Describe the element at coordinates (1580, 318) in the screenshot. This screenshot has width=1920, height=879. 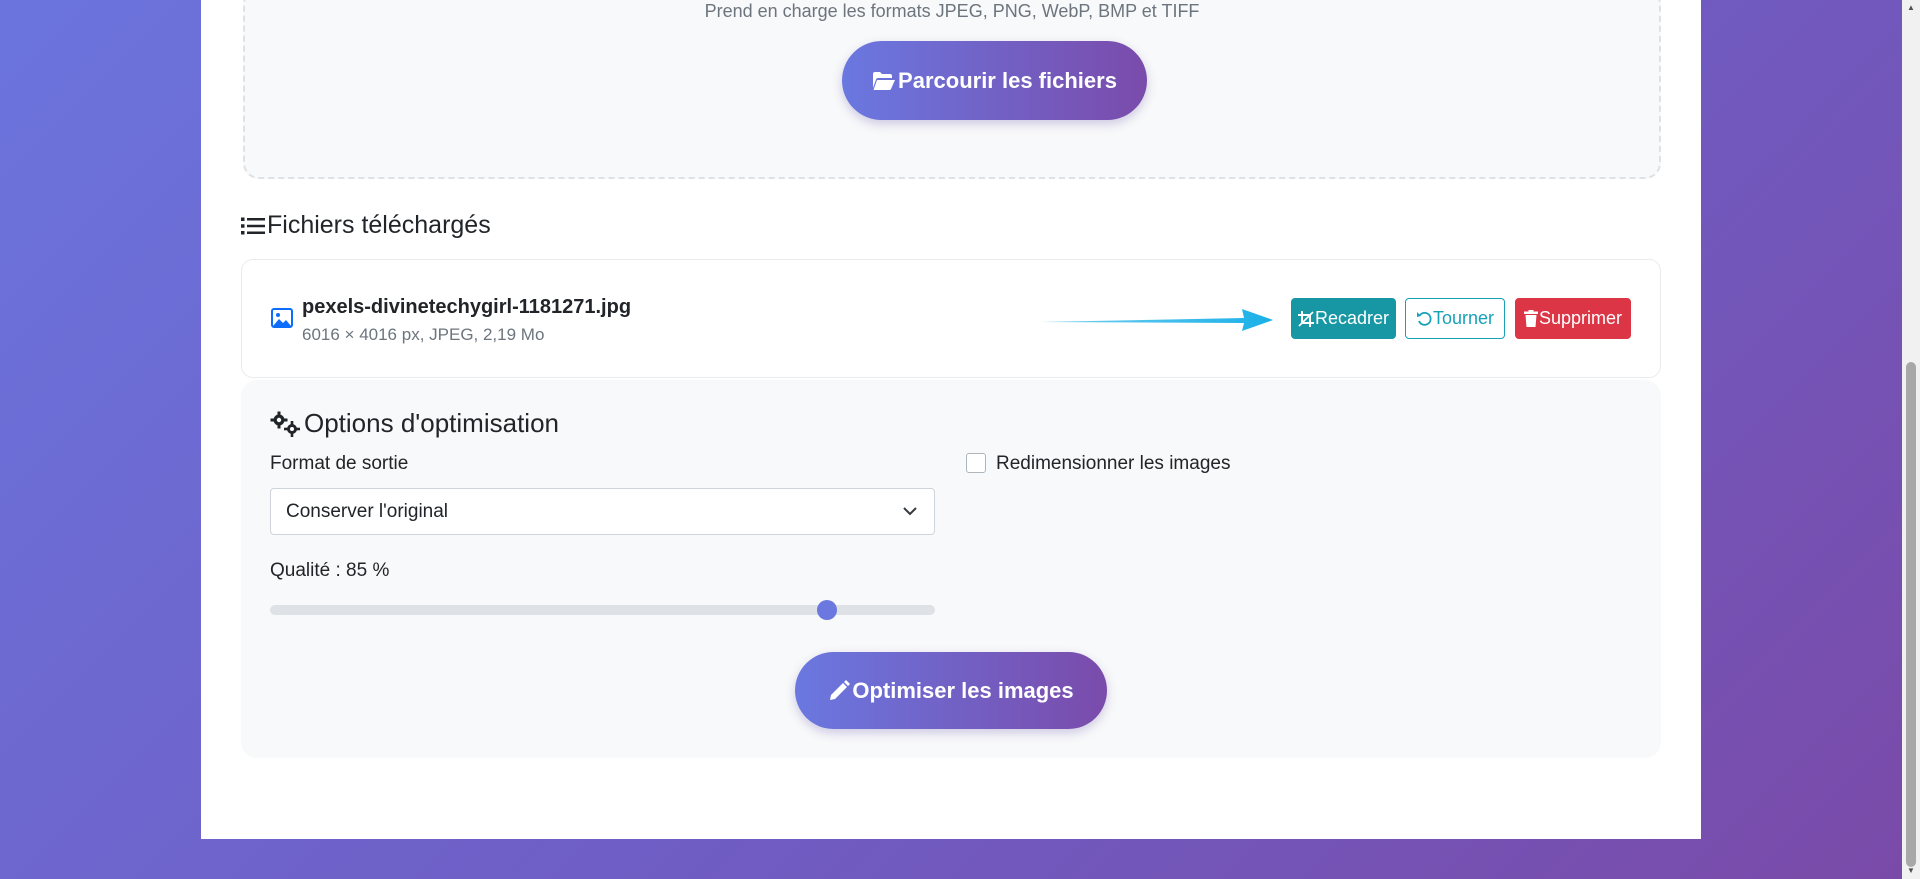
I see `delete-label: Supprimer` at that location.